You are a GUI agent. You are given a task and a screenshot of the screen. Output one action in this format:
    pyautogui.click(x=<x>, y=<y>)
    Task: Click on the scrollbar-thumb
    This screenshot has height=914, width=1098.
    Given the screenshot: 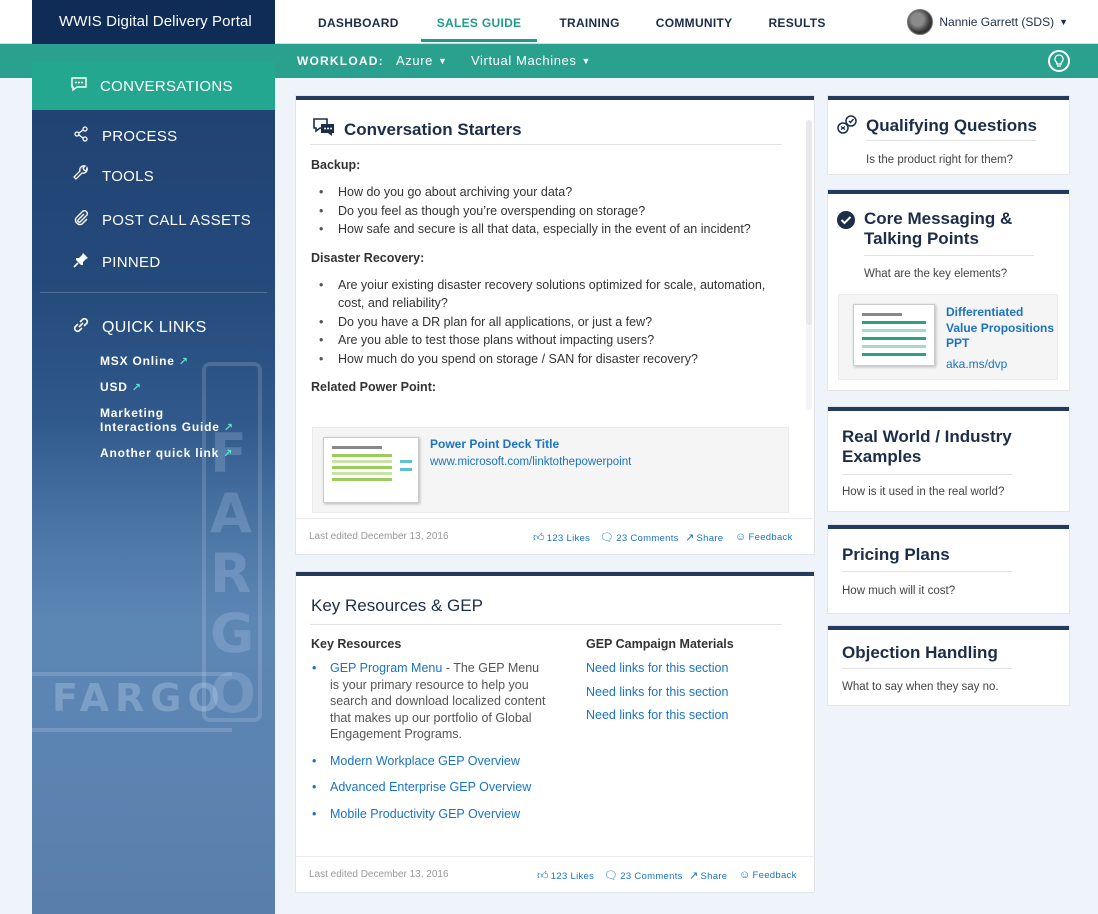 What is the action you would take?
    pyautogui.click(x=809, y=222)
    